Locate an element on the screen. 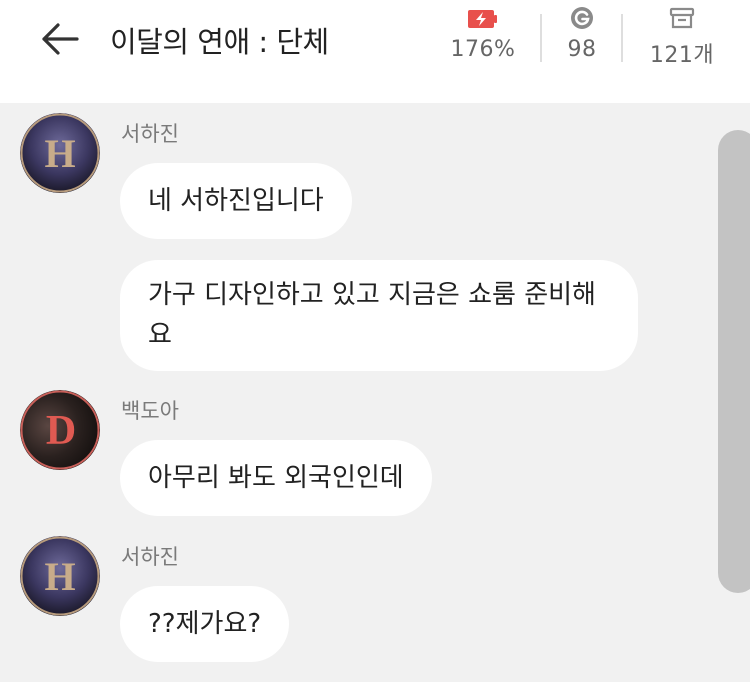  coin-stat: 98 is located at coordinates (582, 36).